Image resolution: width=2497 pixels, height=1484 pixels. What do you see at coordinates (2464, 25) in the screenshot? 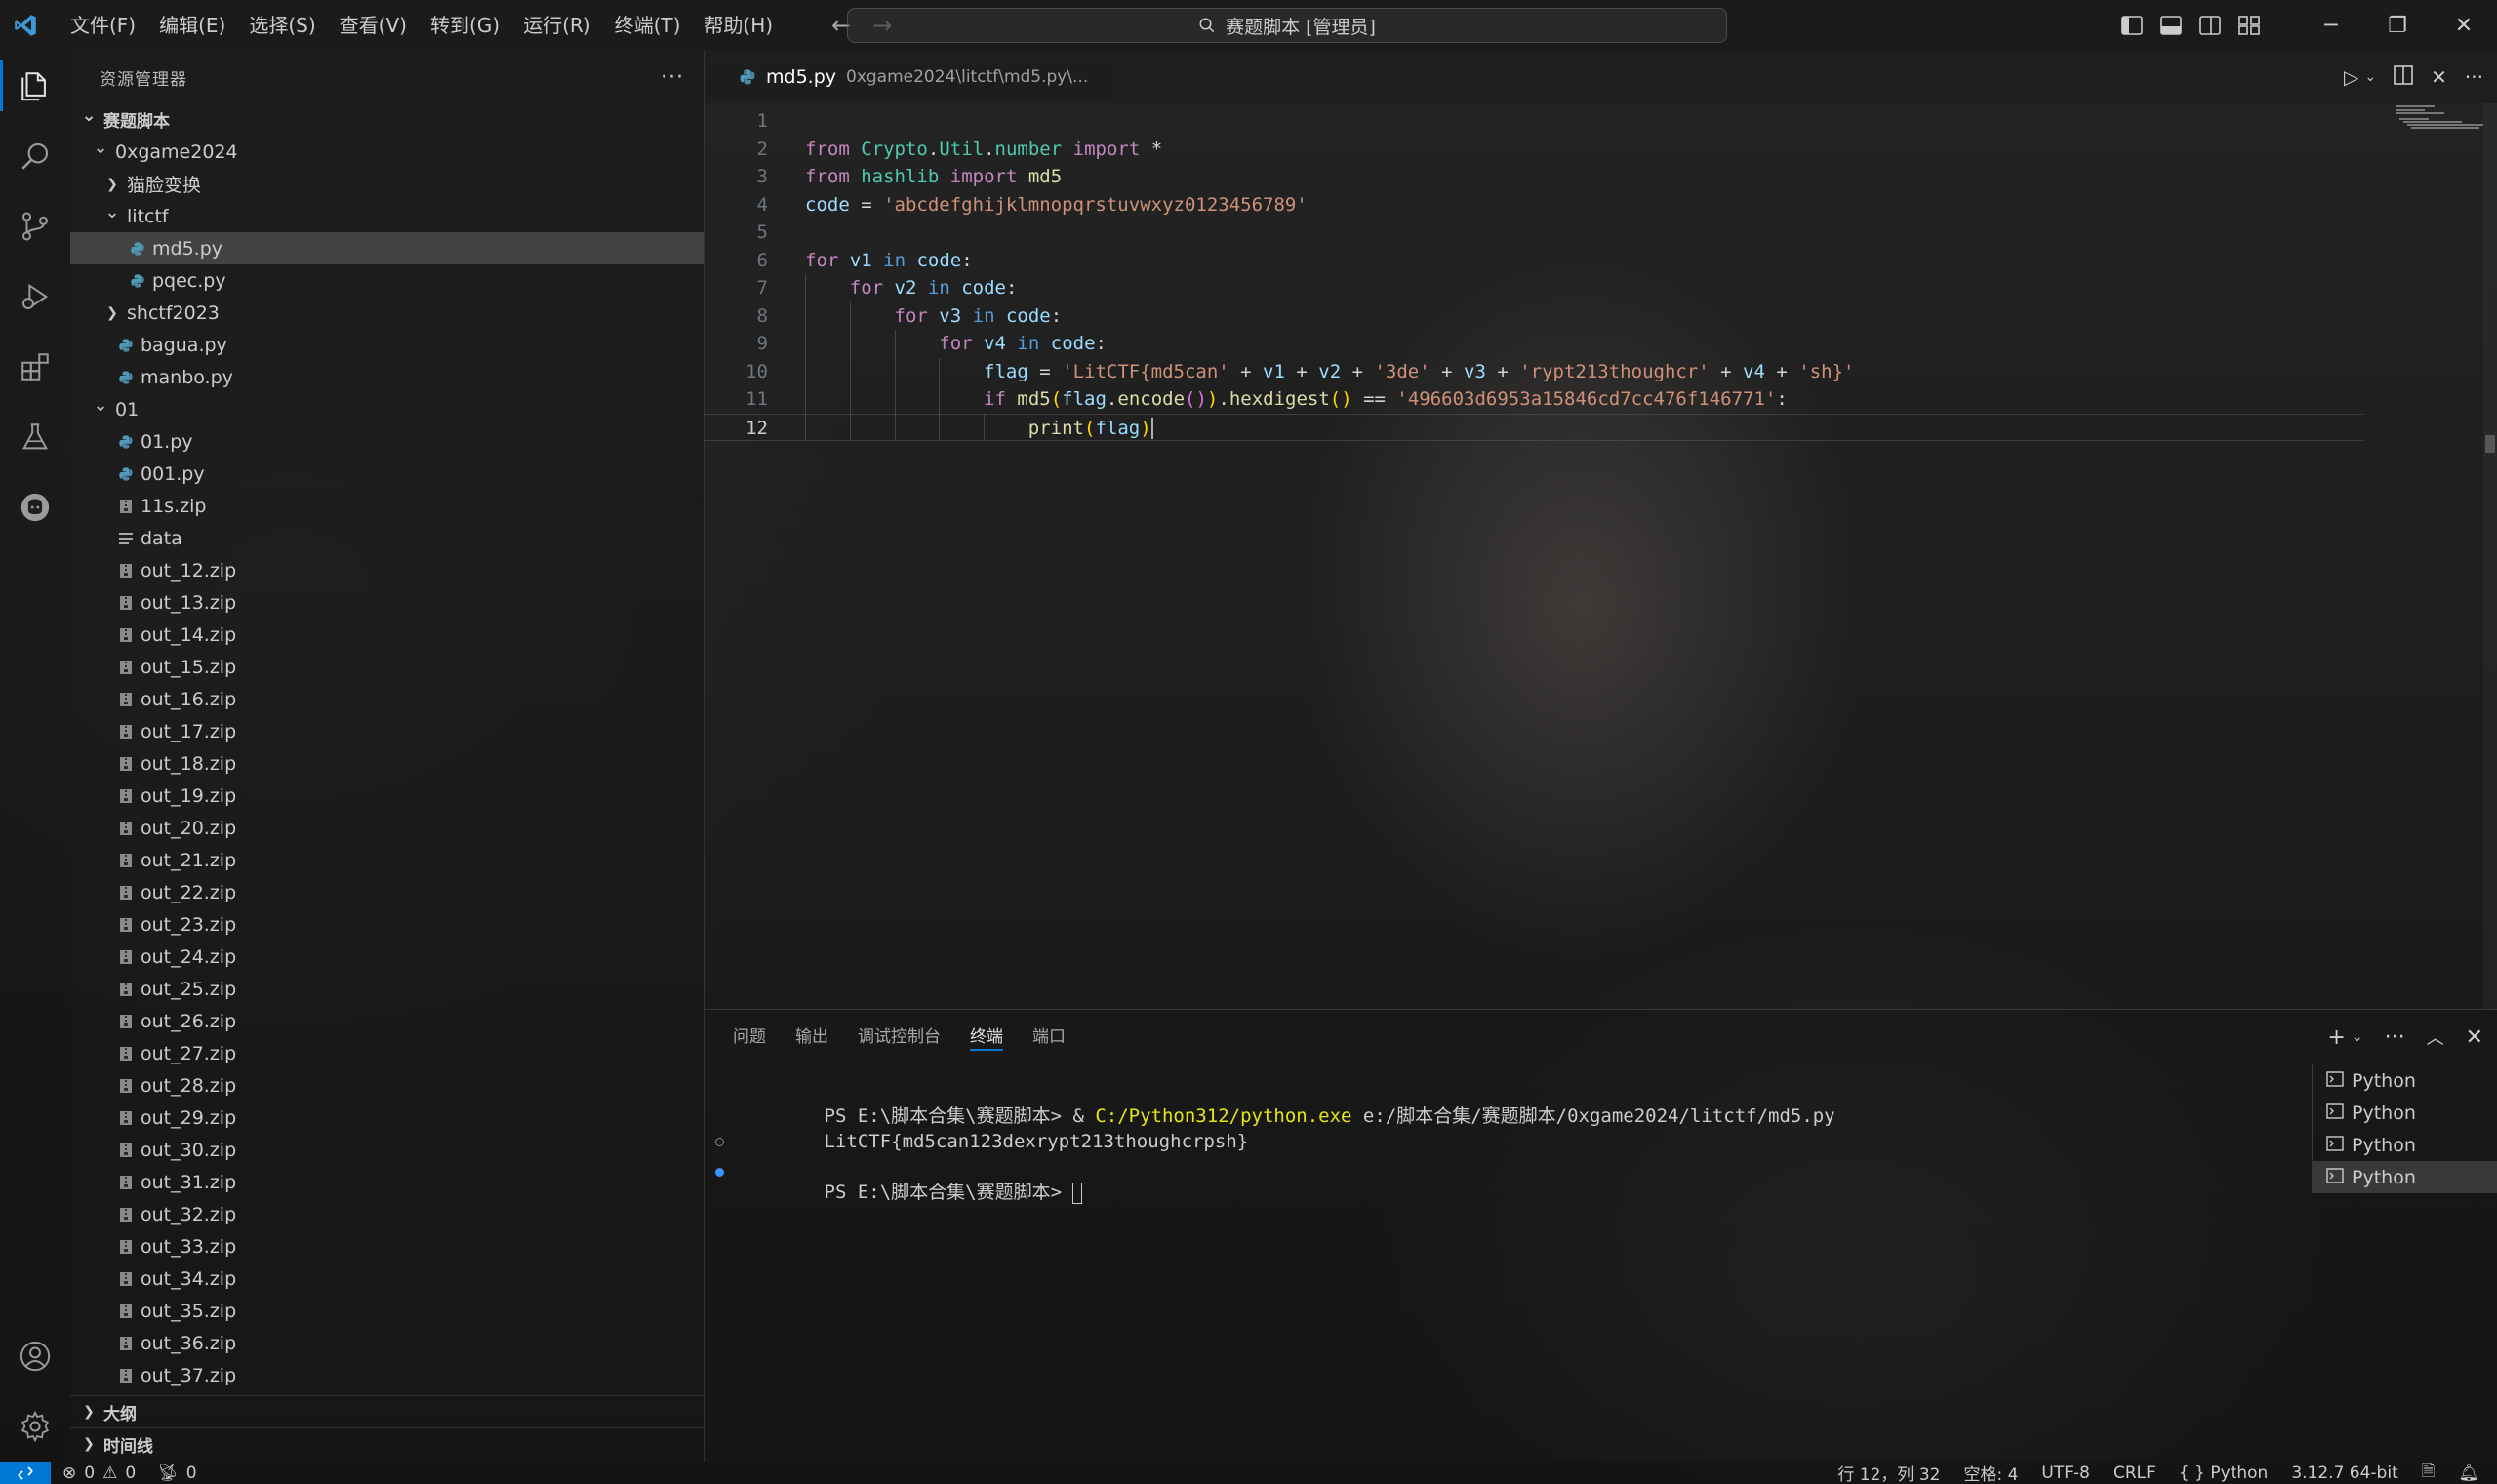
I see `close-window-icon: ✕` at bounding box center [2464, 25].